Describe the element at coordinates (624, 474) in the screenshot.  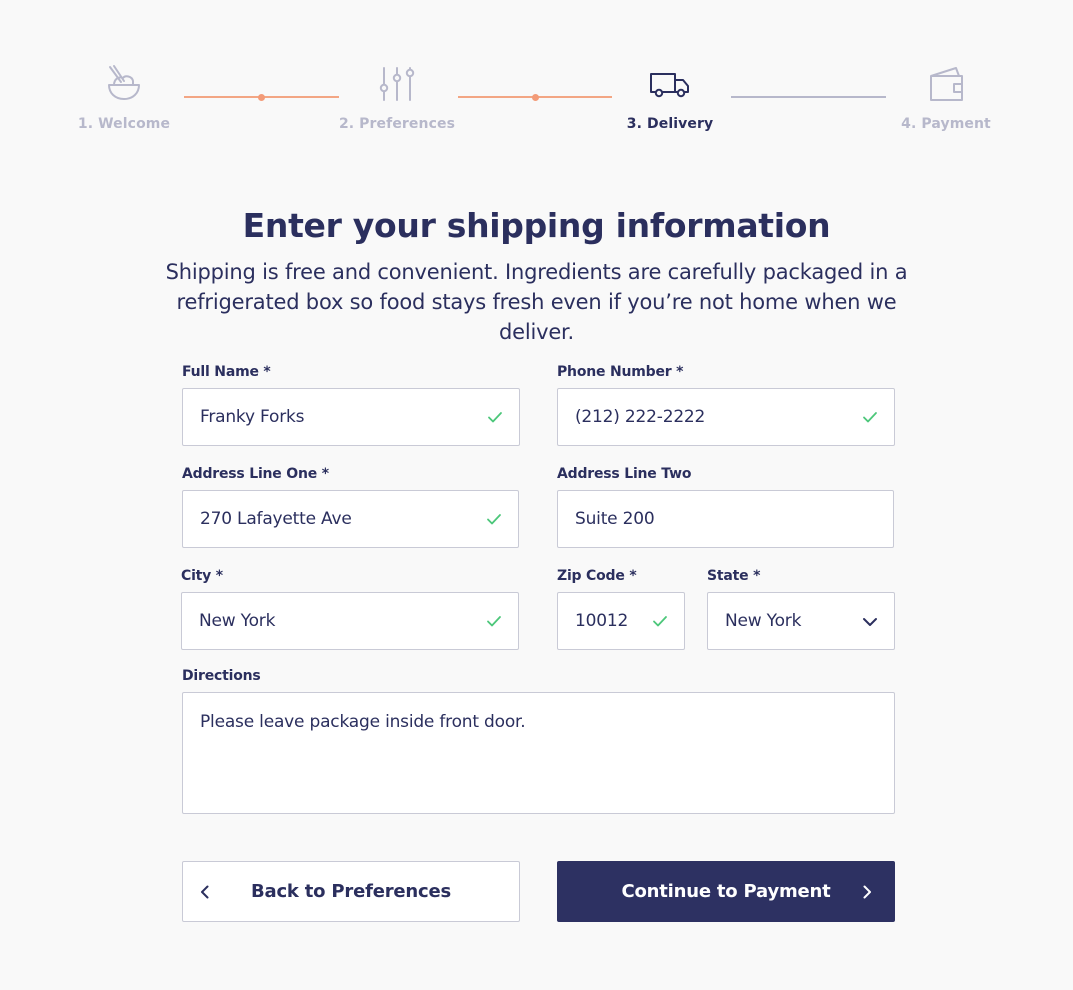
I see `field-label: Address Line Two` at that location.